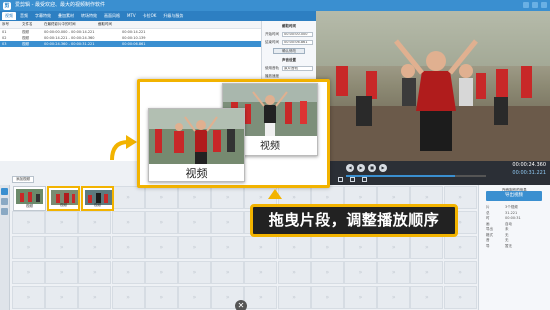 The image size is (550, 310). Describe the element at coordinates (289, 26) in the screenshot. I see `cut-time-section-title: 截取时间` at that location.